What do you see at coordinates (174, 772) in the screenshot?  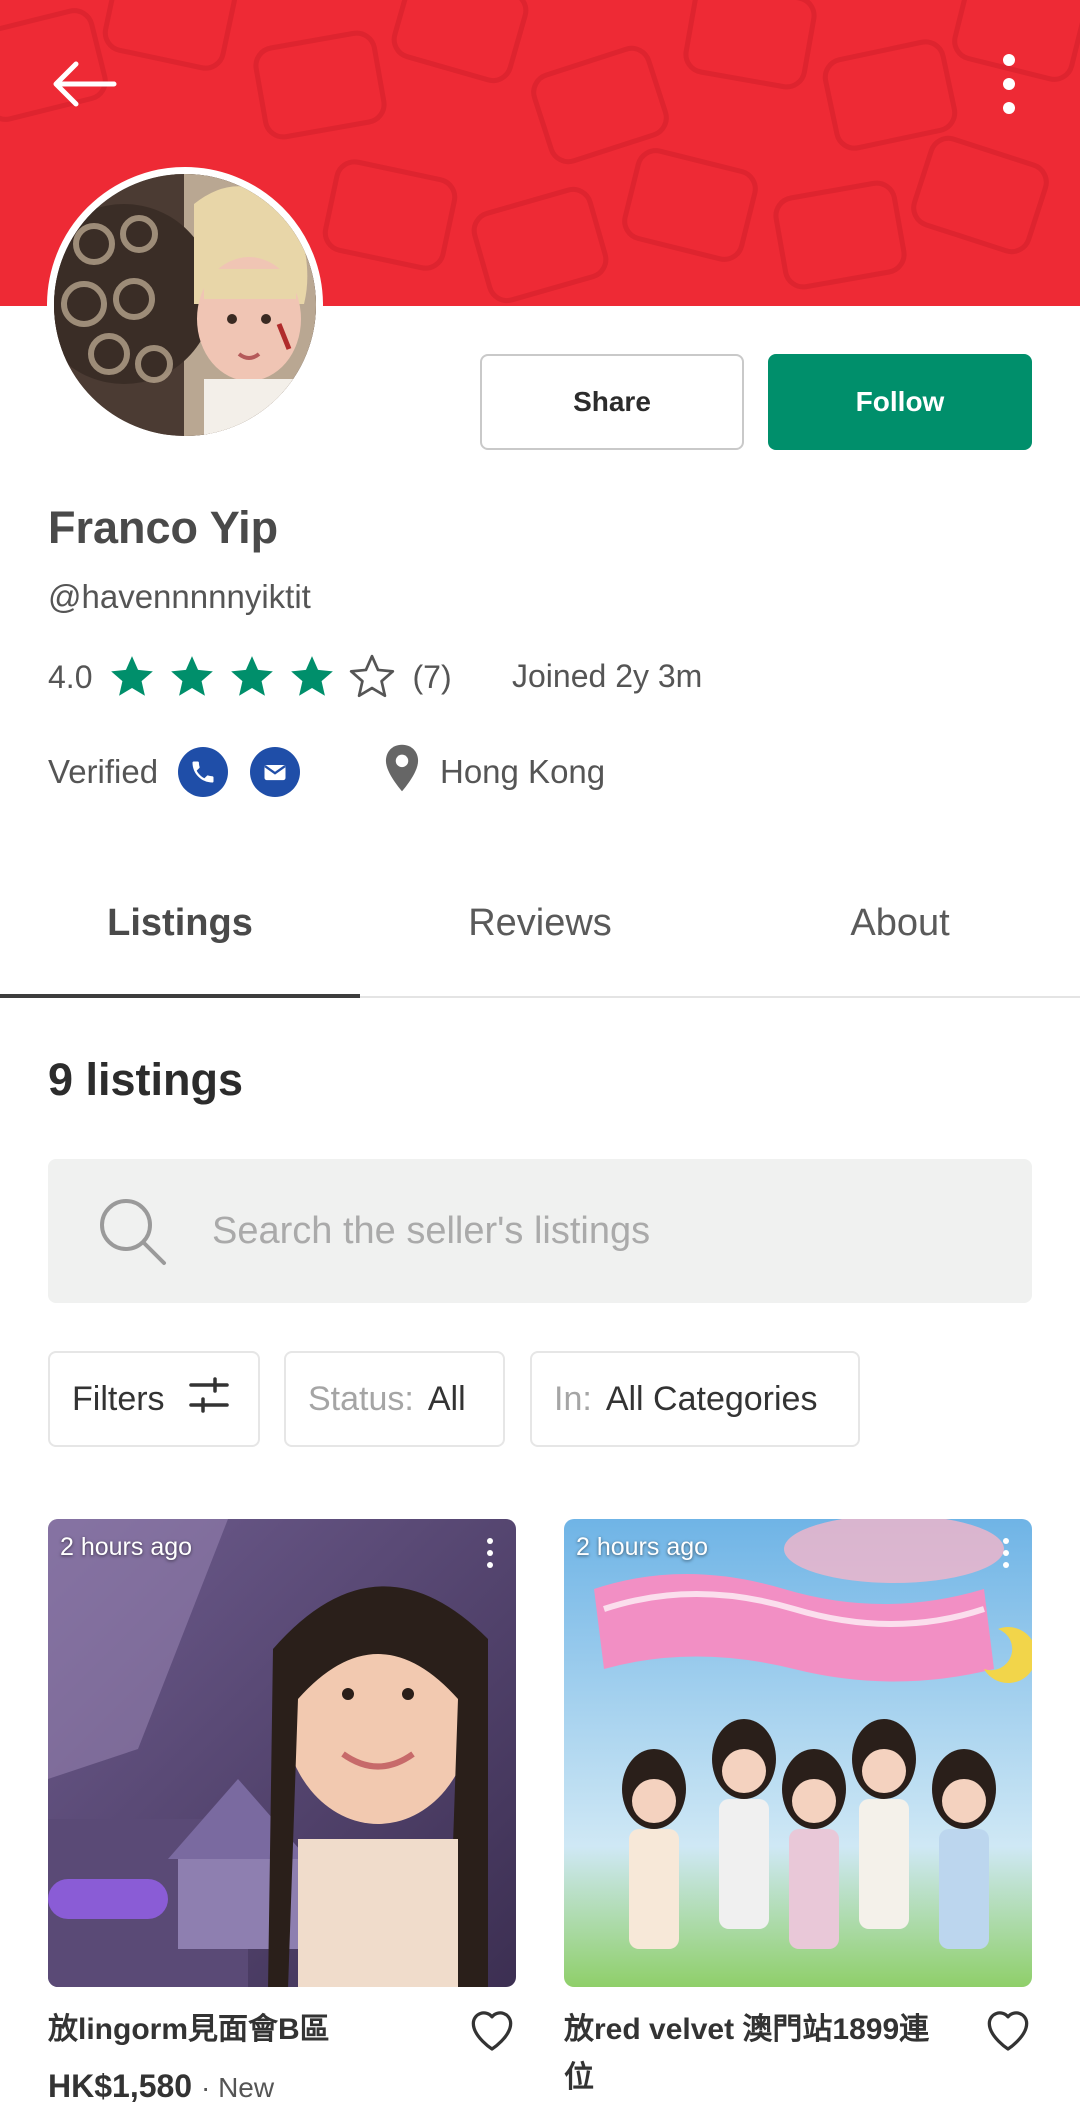 I see `verified-row: Verified` at bounding box center [174, 772].